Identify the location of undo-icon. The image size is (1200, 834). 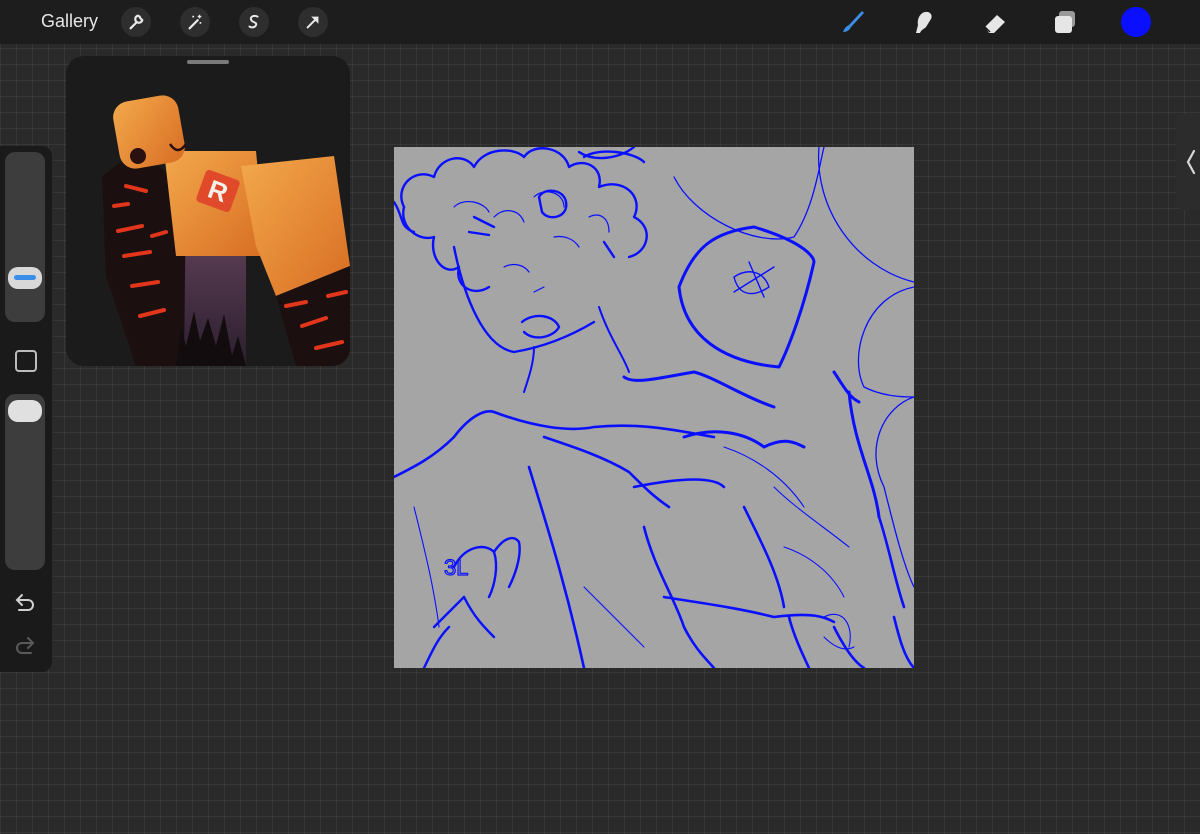
(25, 603).